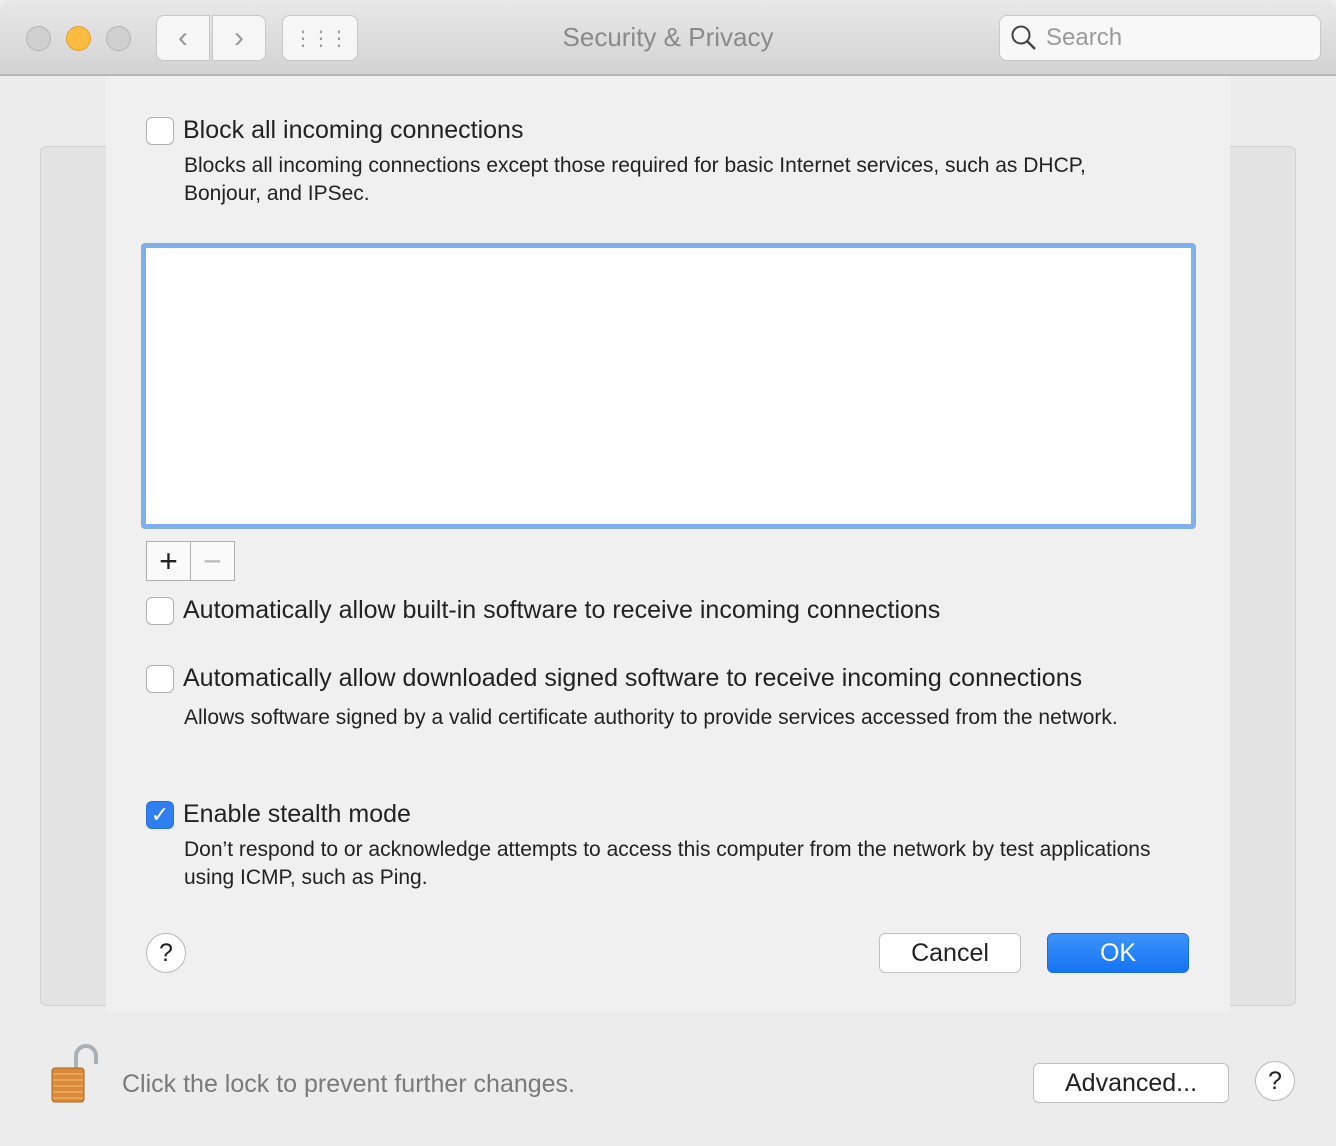  Describe the element at coordinates (1160, 38) in the screenshot. I see `search-input: Search` at that location.